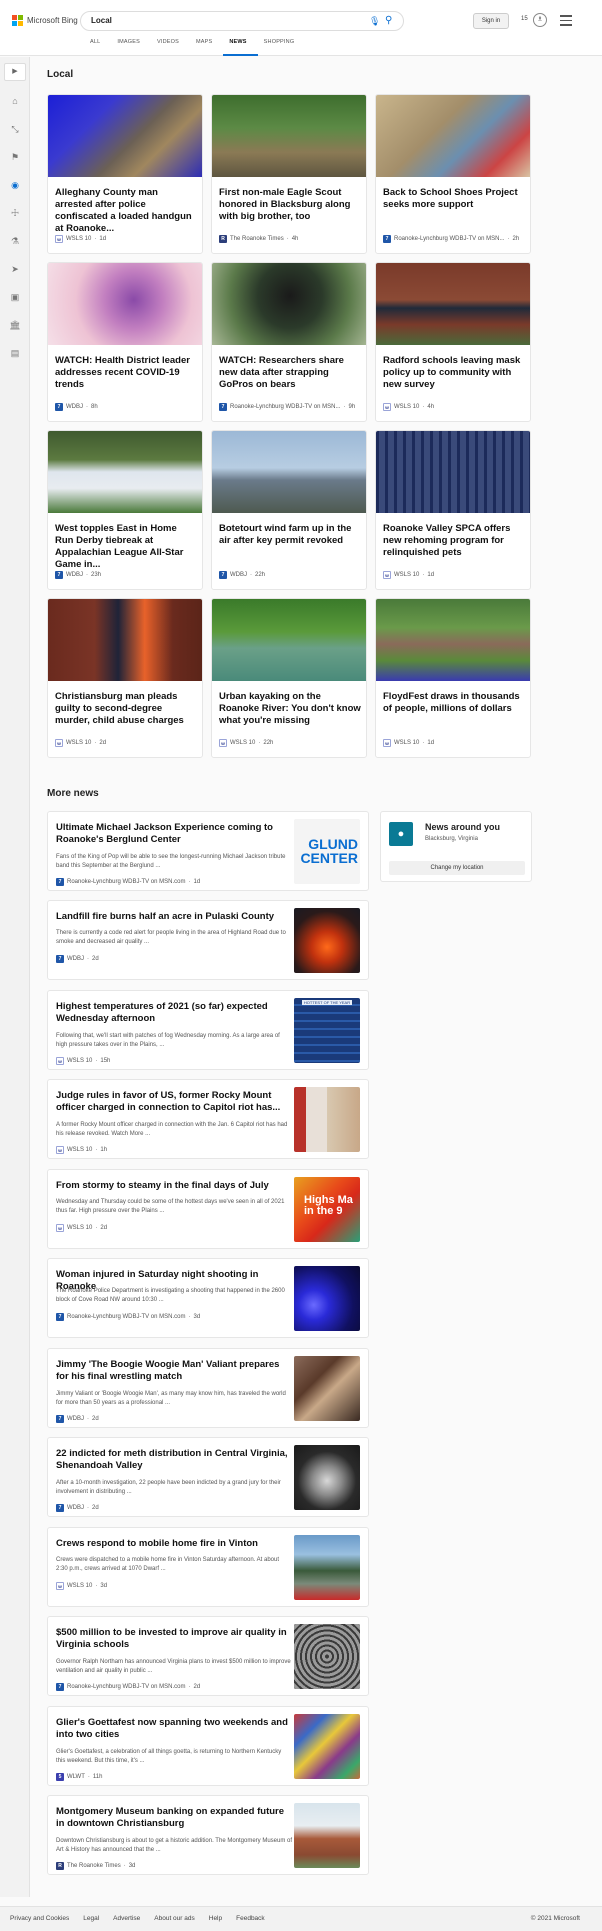 The width and height of the screenshot is (602, 1931). I want to click on footer-link-legal: Legal, so click(91, 1918).